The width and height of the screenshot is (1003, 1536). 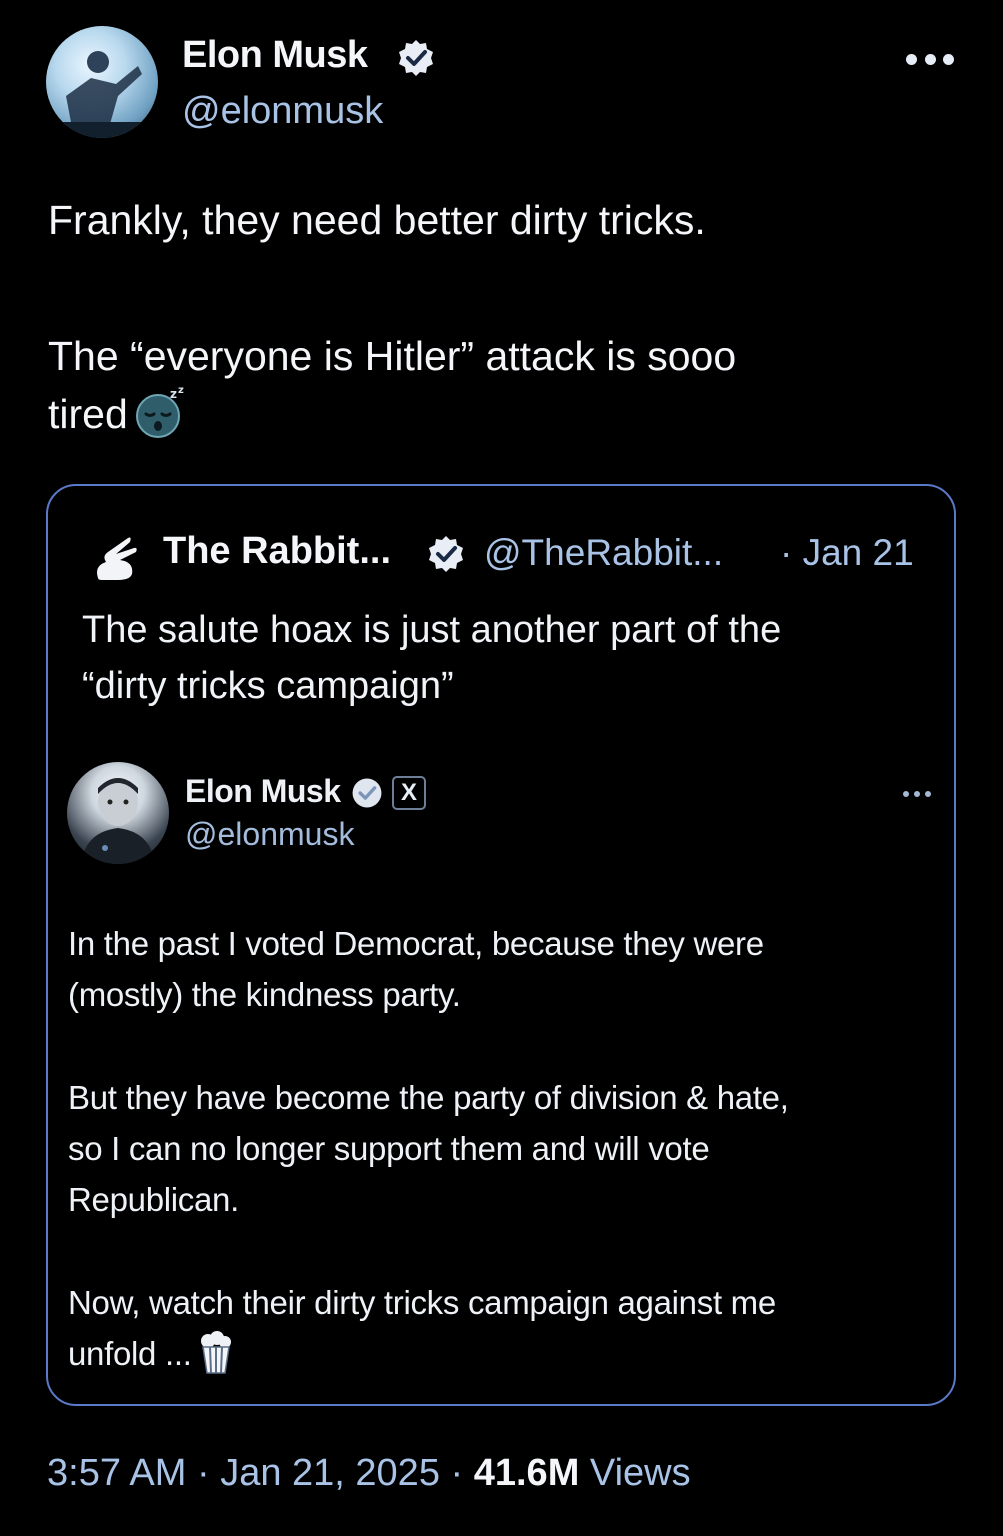 I want to click on author-name: Elon Musk, so click(x=275, y=55).